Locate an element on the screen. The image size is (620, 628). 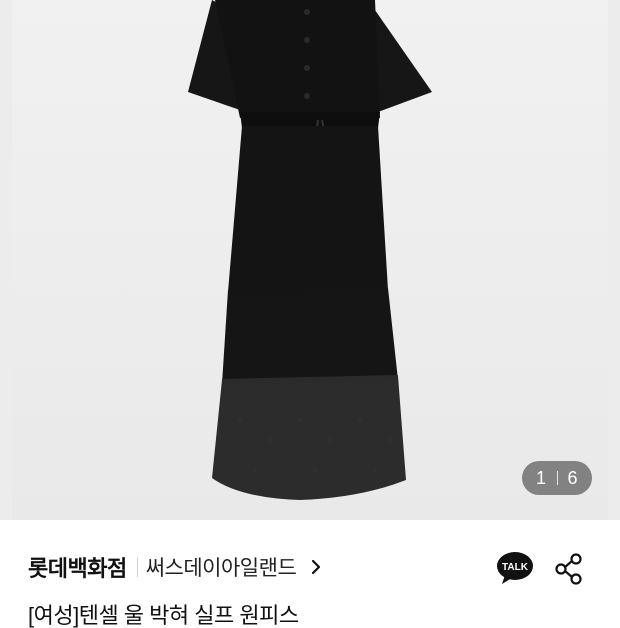
dress-bodice is located at coordinates (297, 59).